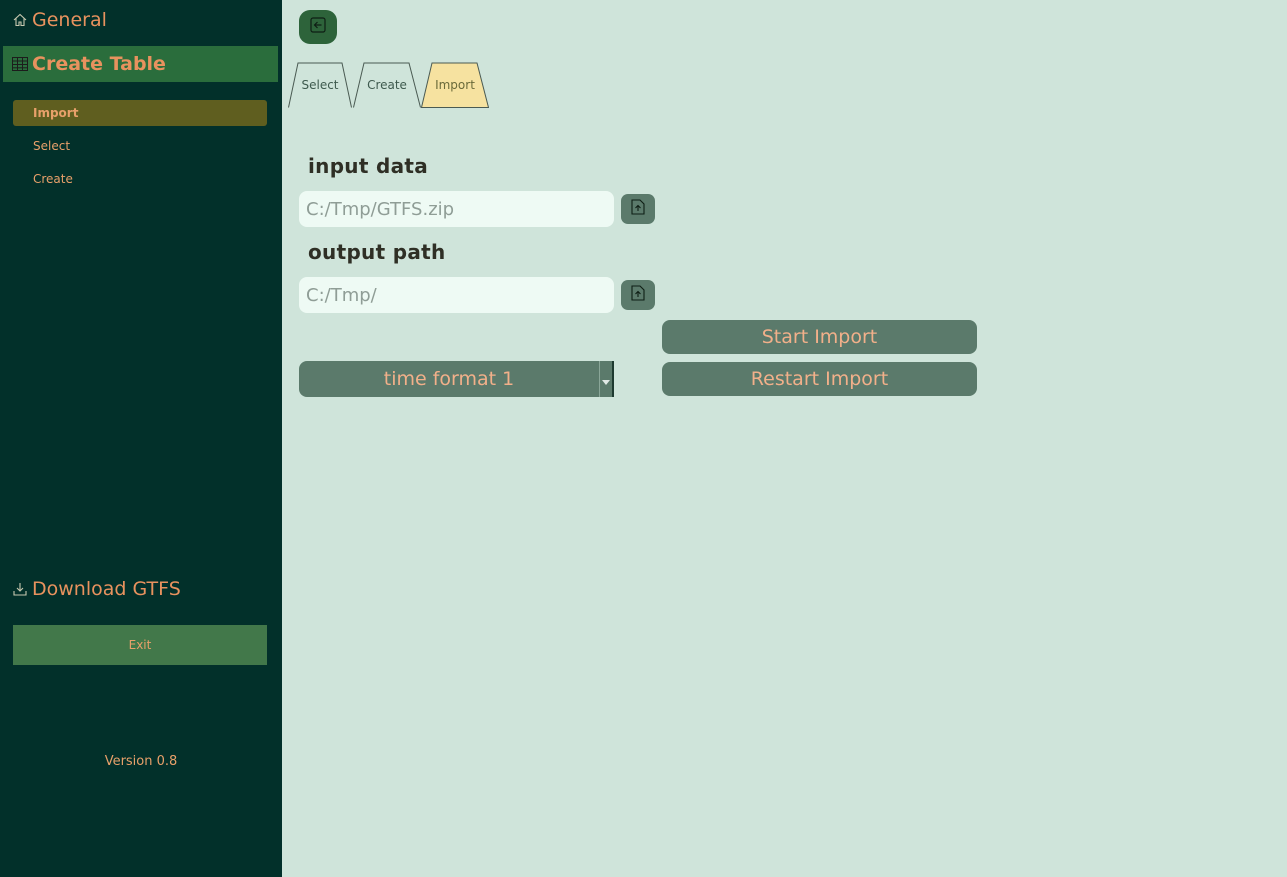  Describe the element at coordinates (106, 589) in the screenshot. I see `nav-download-label: Download GTFS` at that location.